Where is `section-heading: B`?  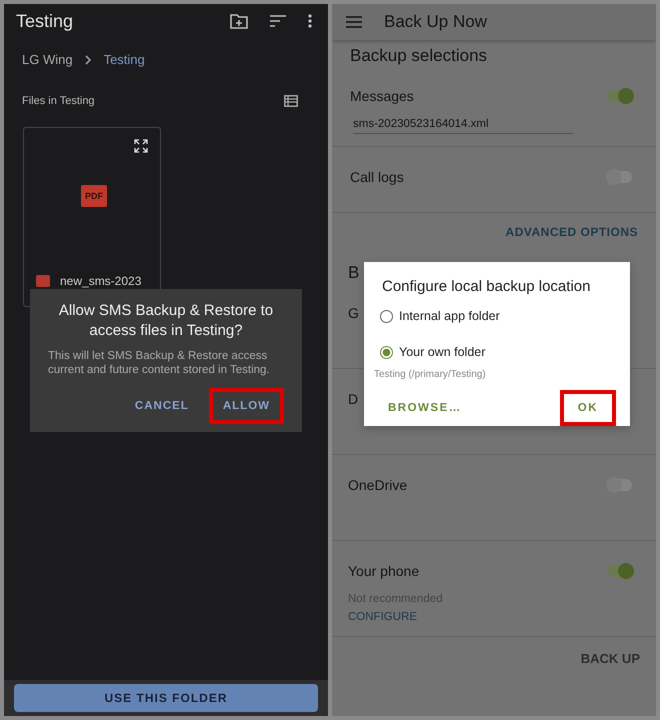
section-heading: B is located at coordinates (353, 272).